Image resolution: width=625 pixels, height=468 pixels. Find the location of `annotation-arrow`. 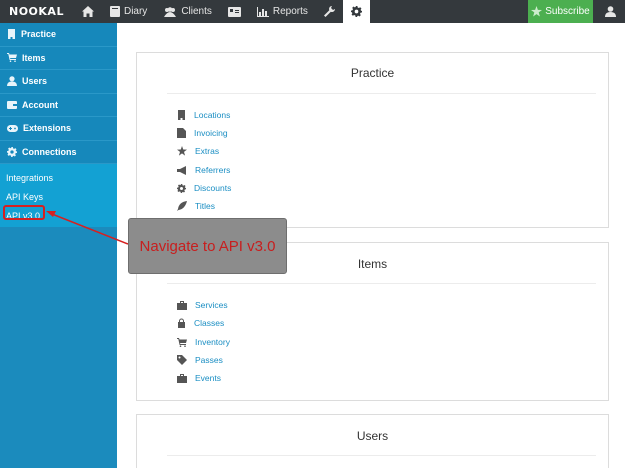

annotation-arrow is located at coordinates (87, 228).